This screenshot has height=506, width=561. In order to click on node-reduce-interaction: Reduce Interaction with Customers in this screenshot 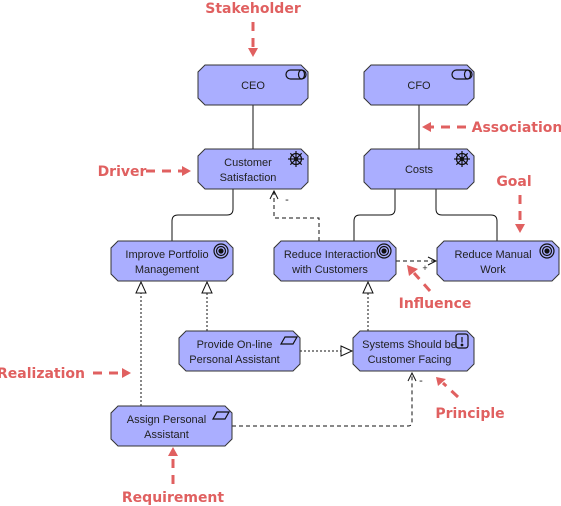, I will do `click(335, 261)`.